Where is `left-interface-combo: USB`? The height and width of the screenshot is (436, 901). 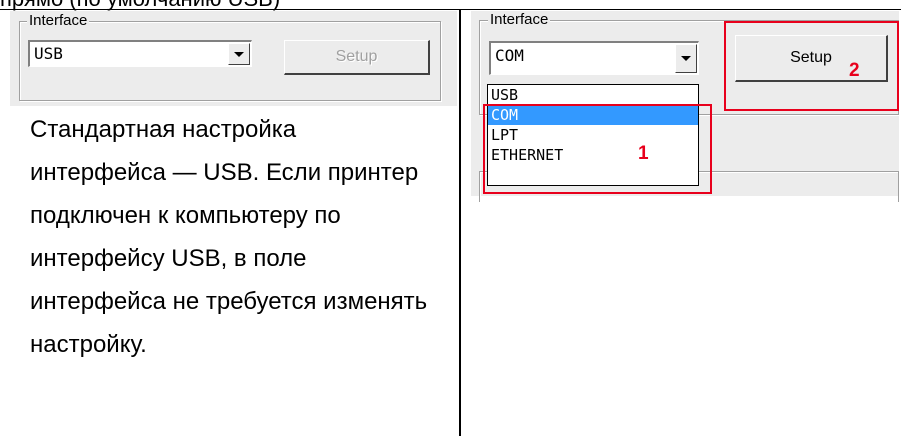
left-interface-combo: USB is located at coordinates (140, 53).